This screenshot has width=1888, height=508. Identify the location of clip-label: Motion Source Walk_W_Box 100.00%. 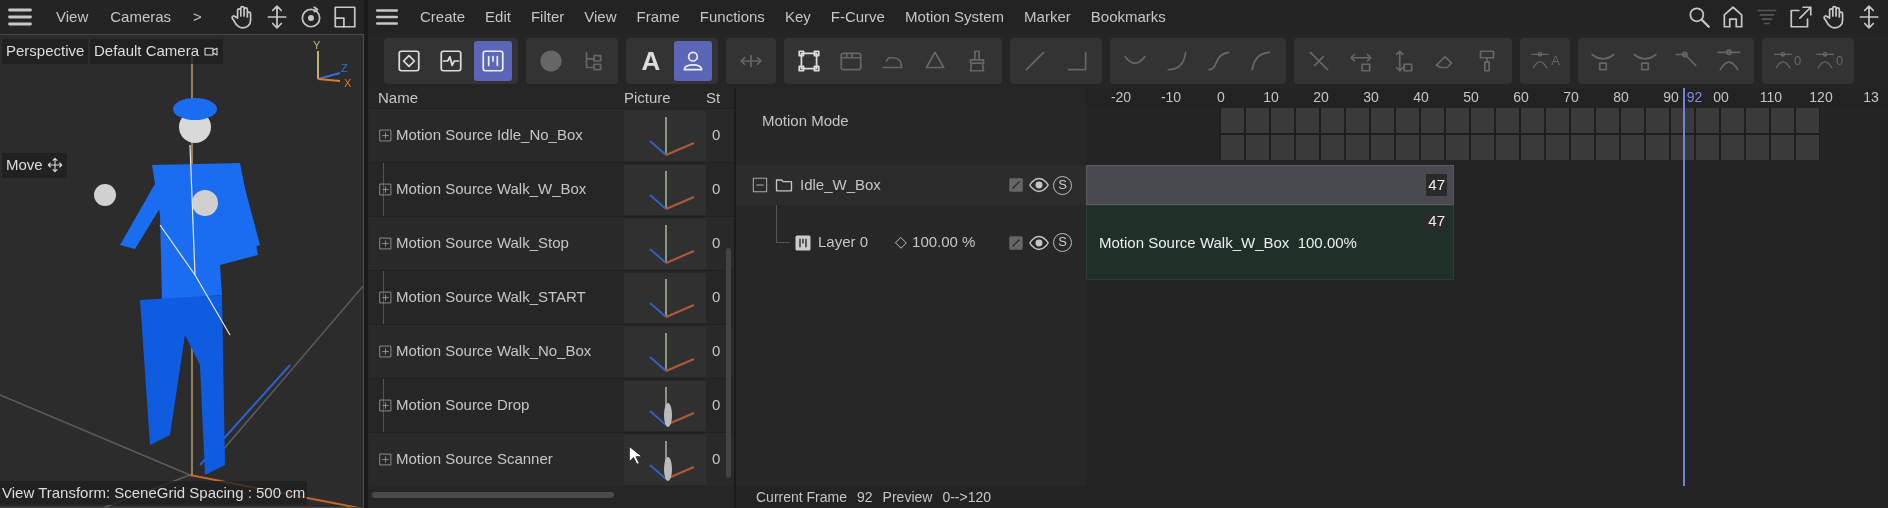
(1228, 243).